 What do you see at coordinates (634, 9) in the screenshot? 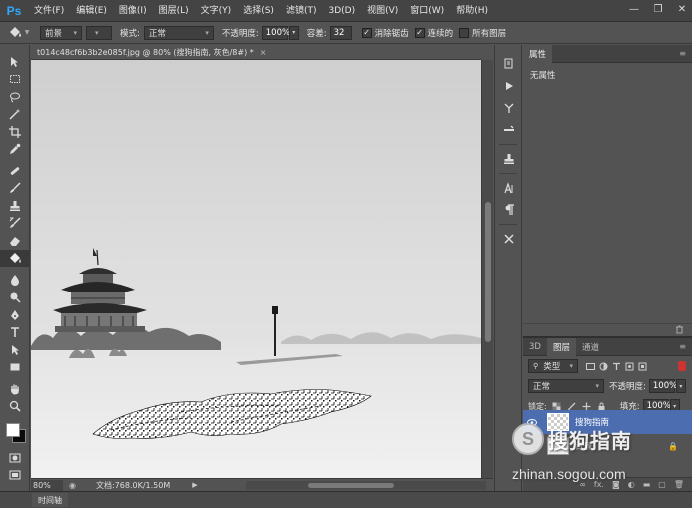
I see `minimize-button: —` at bounding box center [634, 9].